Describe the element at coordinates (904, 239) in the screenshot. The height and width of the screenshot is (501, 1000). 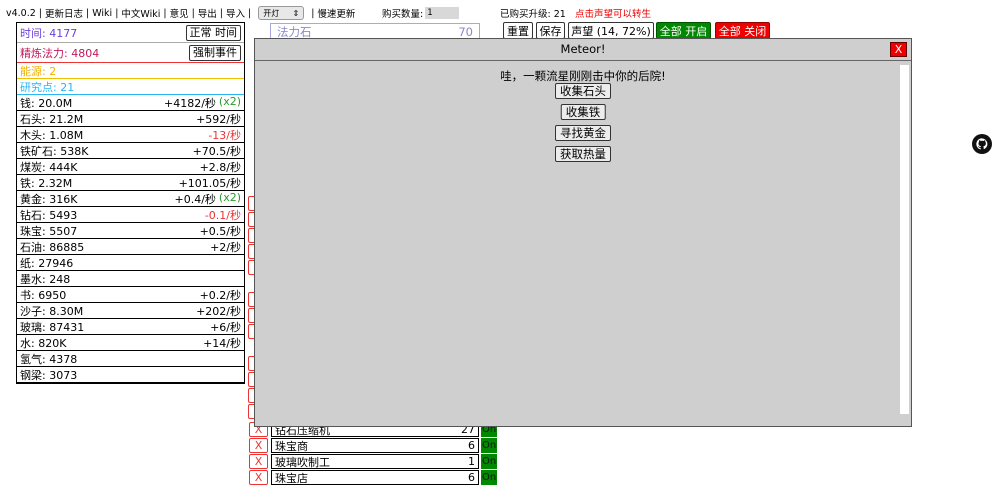
I see `dialog-scrollbar` at that location.